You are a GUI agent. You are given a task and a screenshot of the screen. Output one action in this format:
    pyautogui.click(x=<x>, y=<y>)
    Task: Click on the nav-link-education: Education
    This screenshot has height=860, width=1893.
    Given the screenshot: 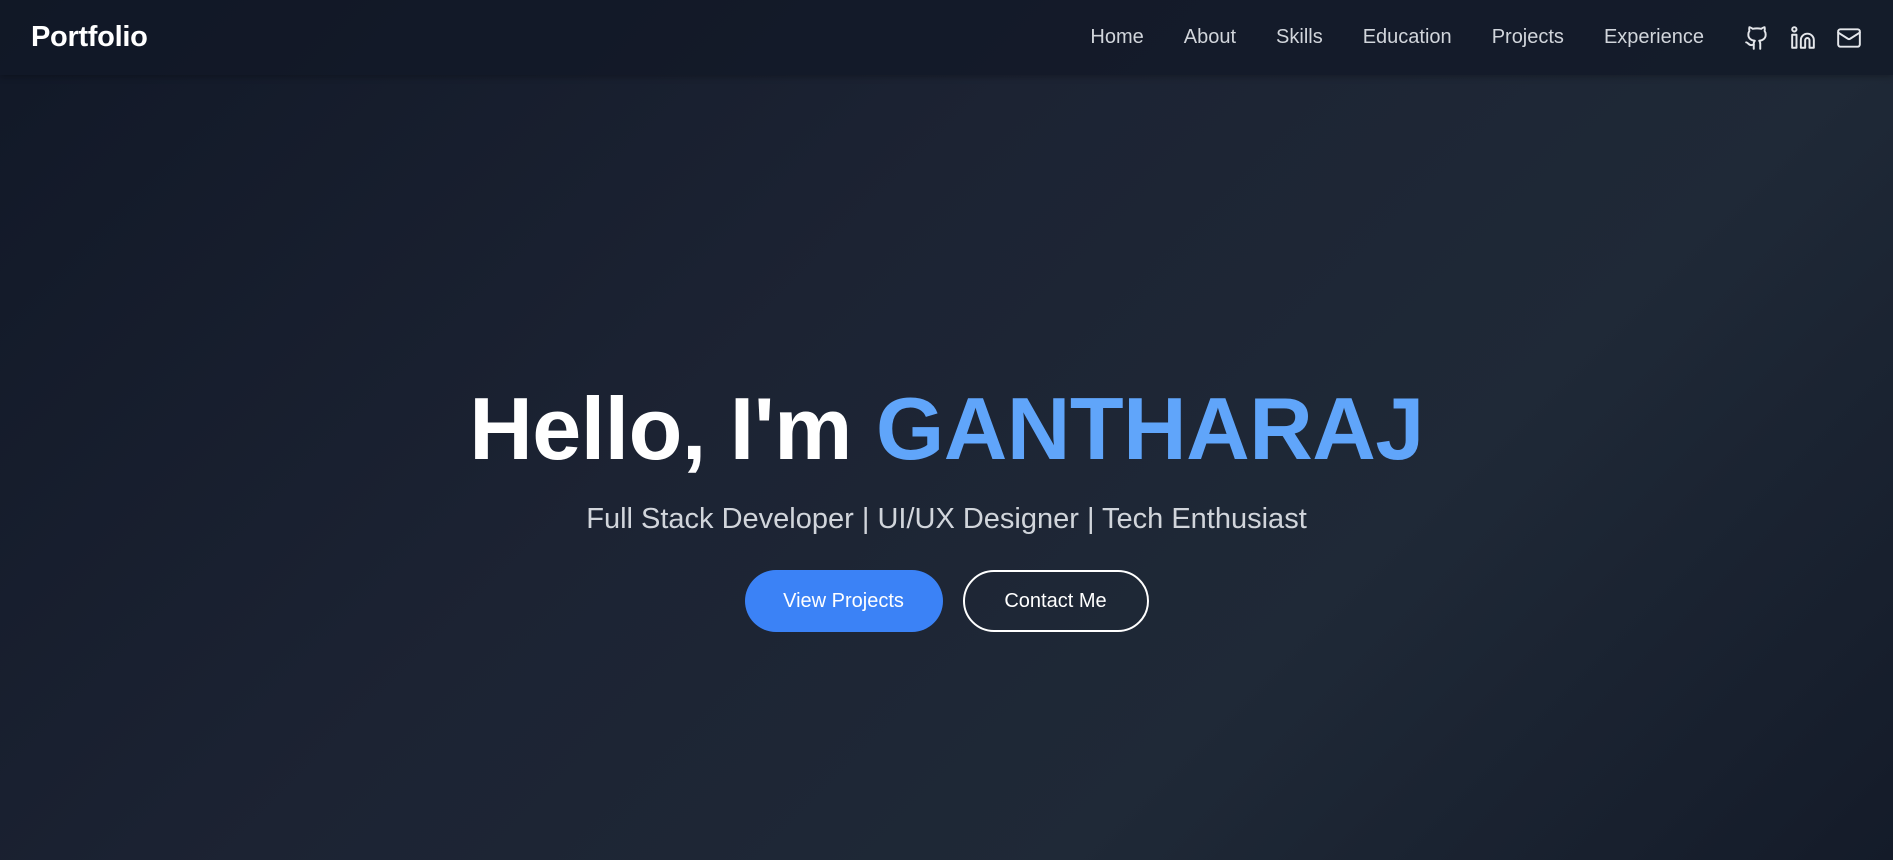 What is the action you would take?
    pyautogui.click(x=1407, y=37)
    